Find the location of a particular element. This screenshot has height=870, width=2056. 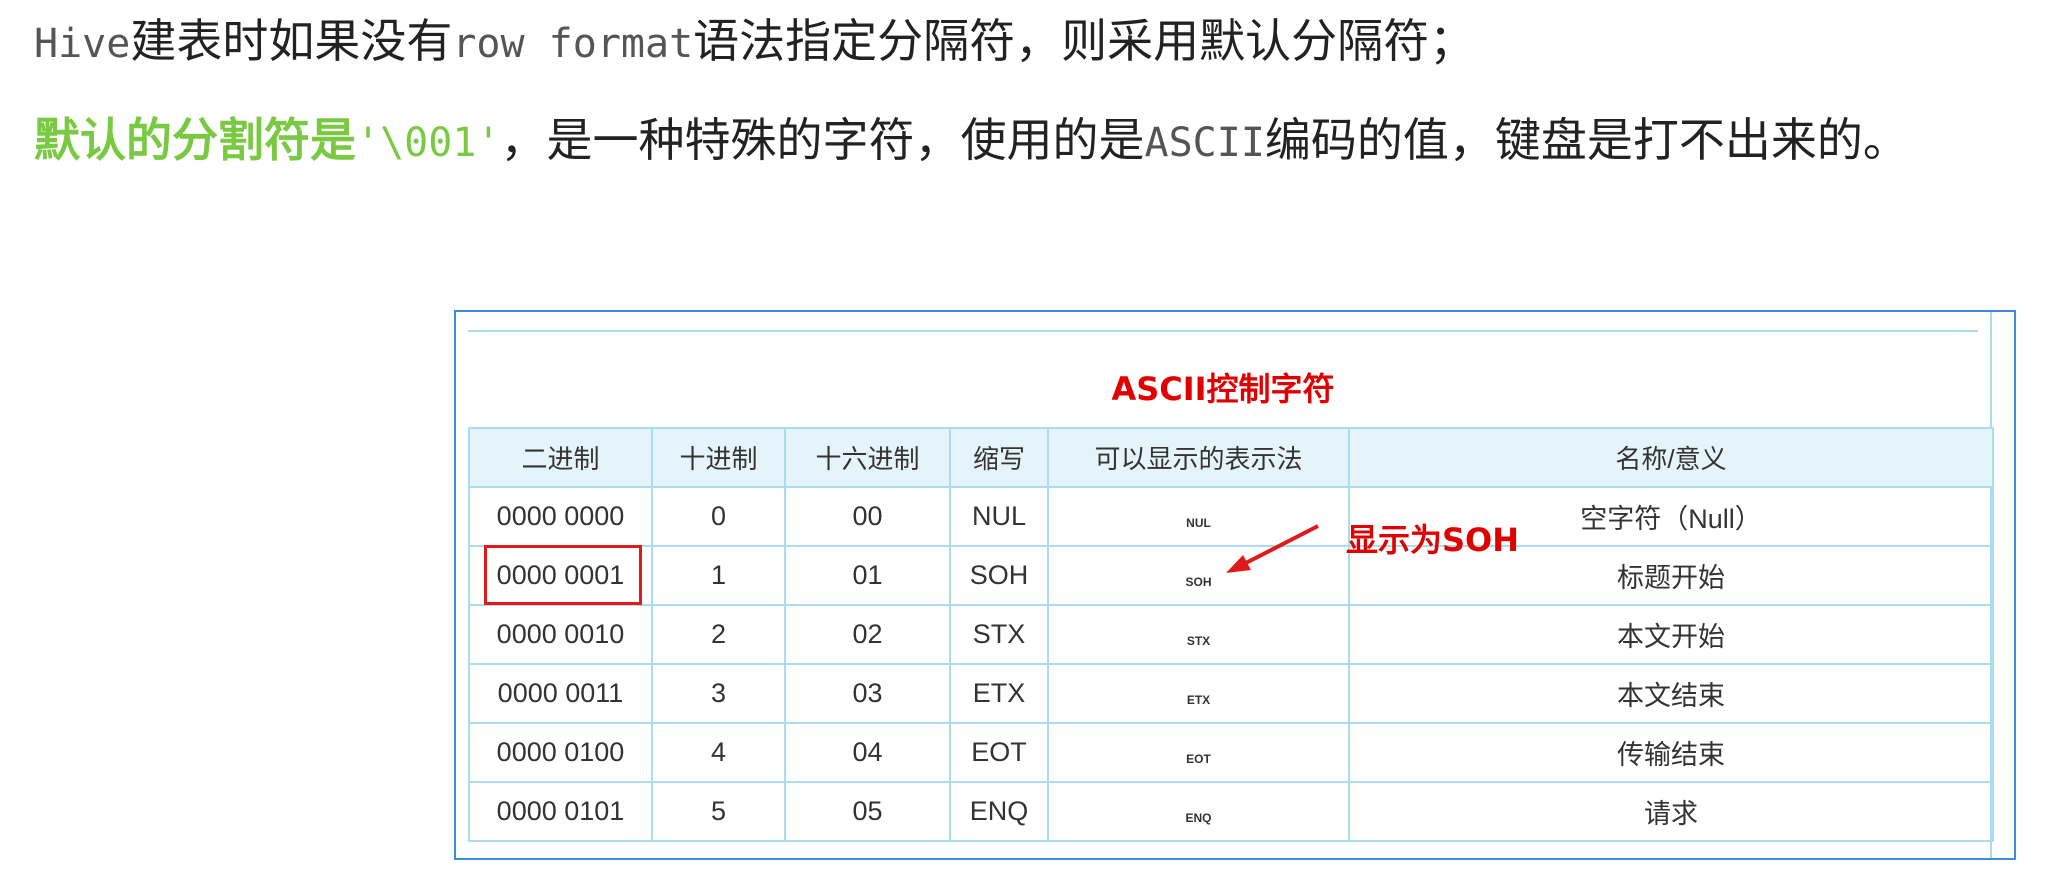

annotation-arrow-icon is located at coordinates (1272, 548).